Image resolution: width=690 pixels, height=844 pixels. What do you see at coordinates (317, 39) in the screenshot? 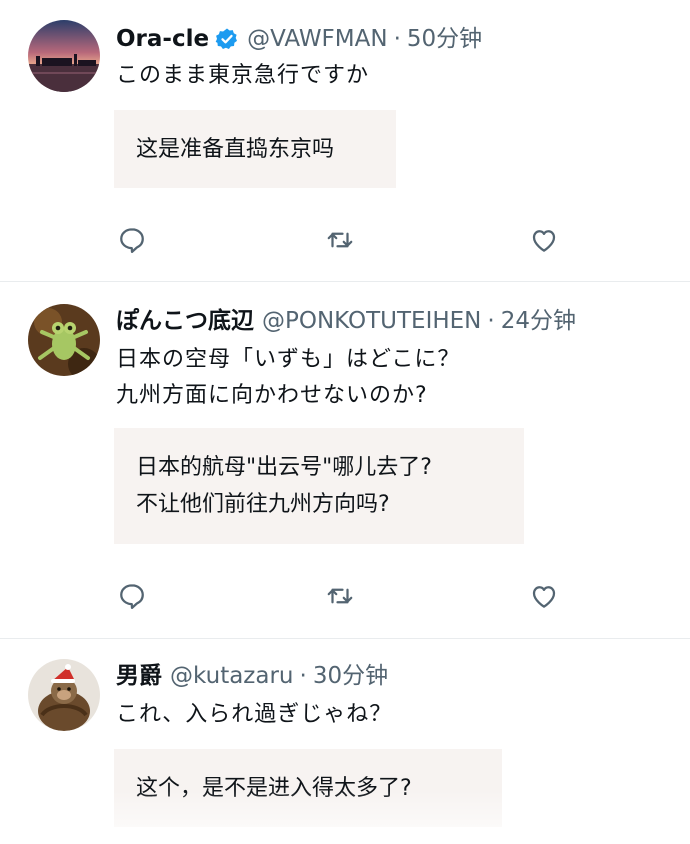
I see `user-handle: @VAWFMAN` at bounding box center [317, 39].